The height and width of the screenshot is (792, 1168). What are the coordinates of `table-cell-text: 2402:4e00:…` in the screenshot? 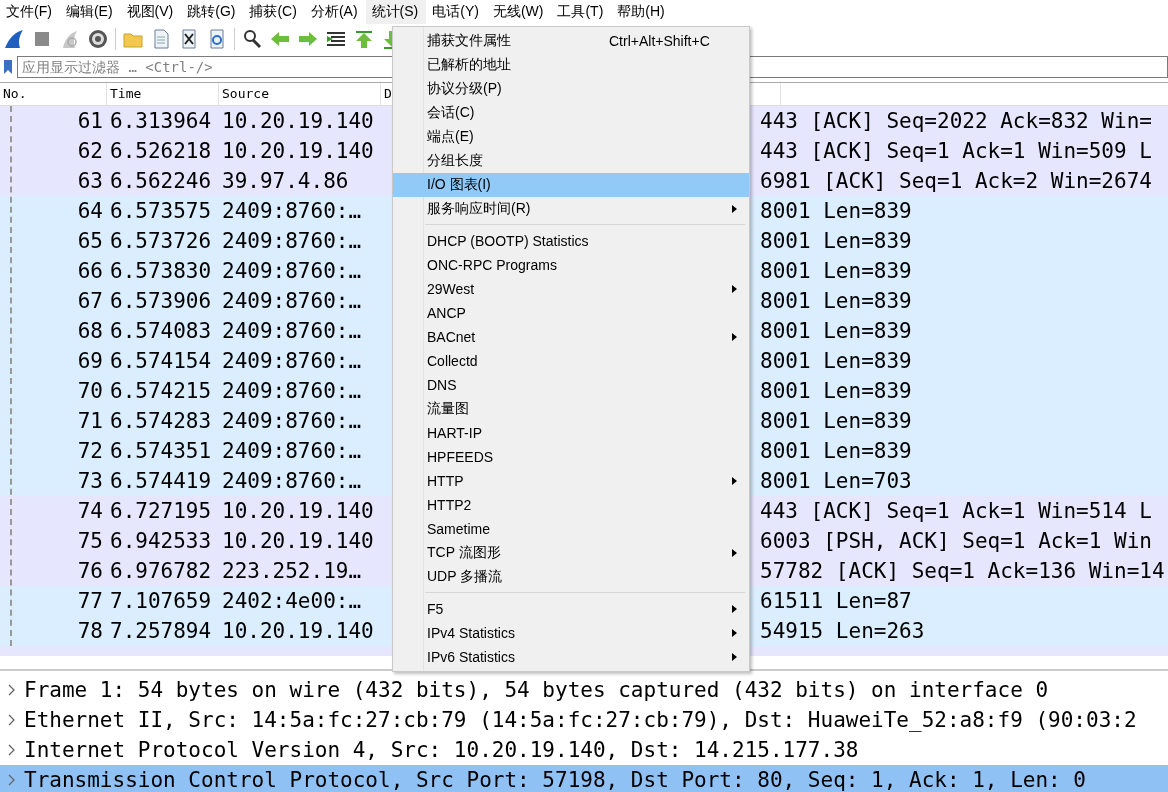 It's located at (292, 601).